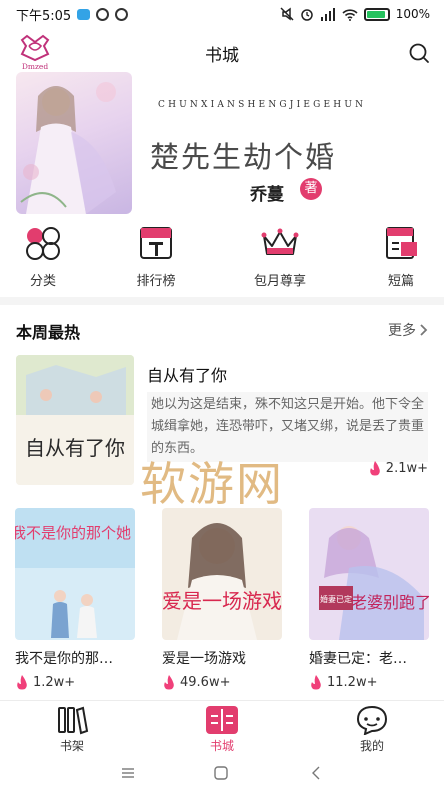 The image size is (444, 791). I want to click on nav-bookstore: 书城, so click(222, 729).